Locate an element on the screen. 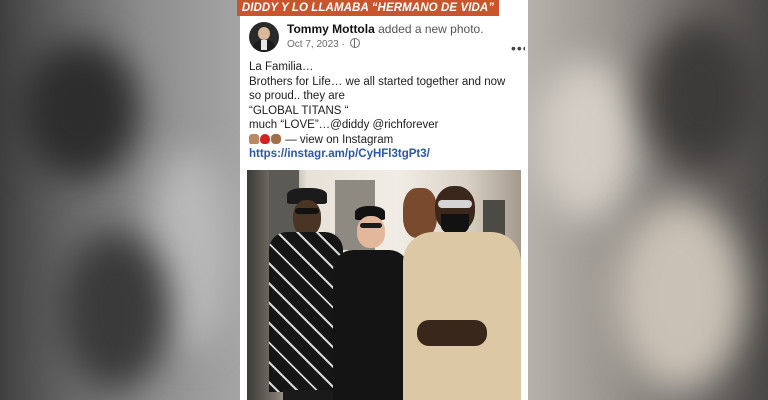 Image resolution: width=768 pixels, height=400 pixels. praying-hands-icon is located at coordinates (254, 138).